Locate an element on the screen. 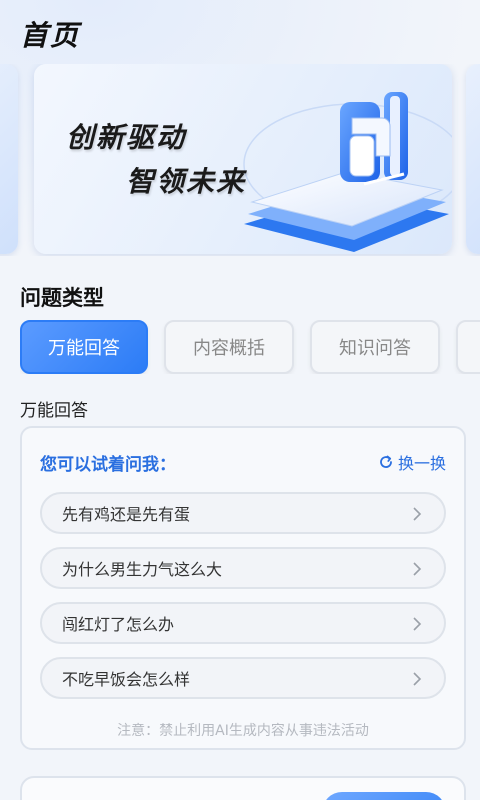  bottom-input-bar is located at coordinates (243, 788).